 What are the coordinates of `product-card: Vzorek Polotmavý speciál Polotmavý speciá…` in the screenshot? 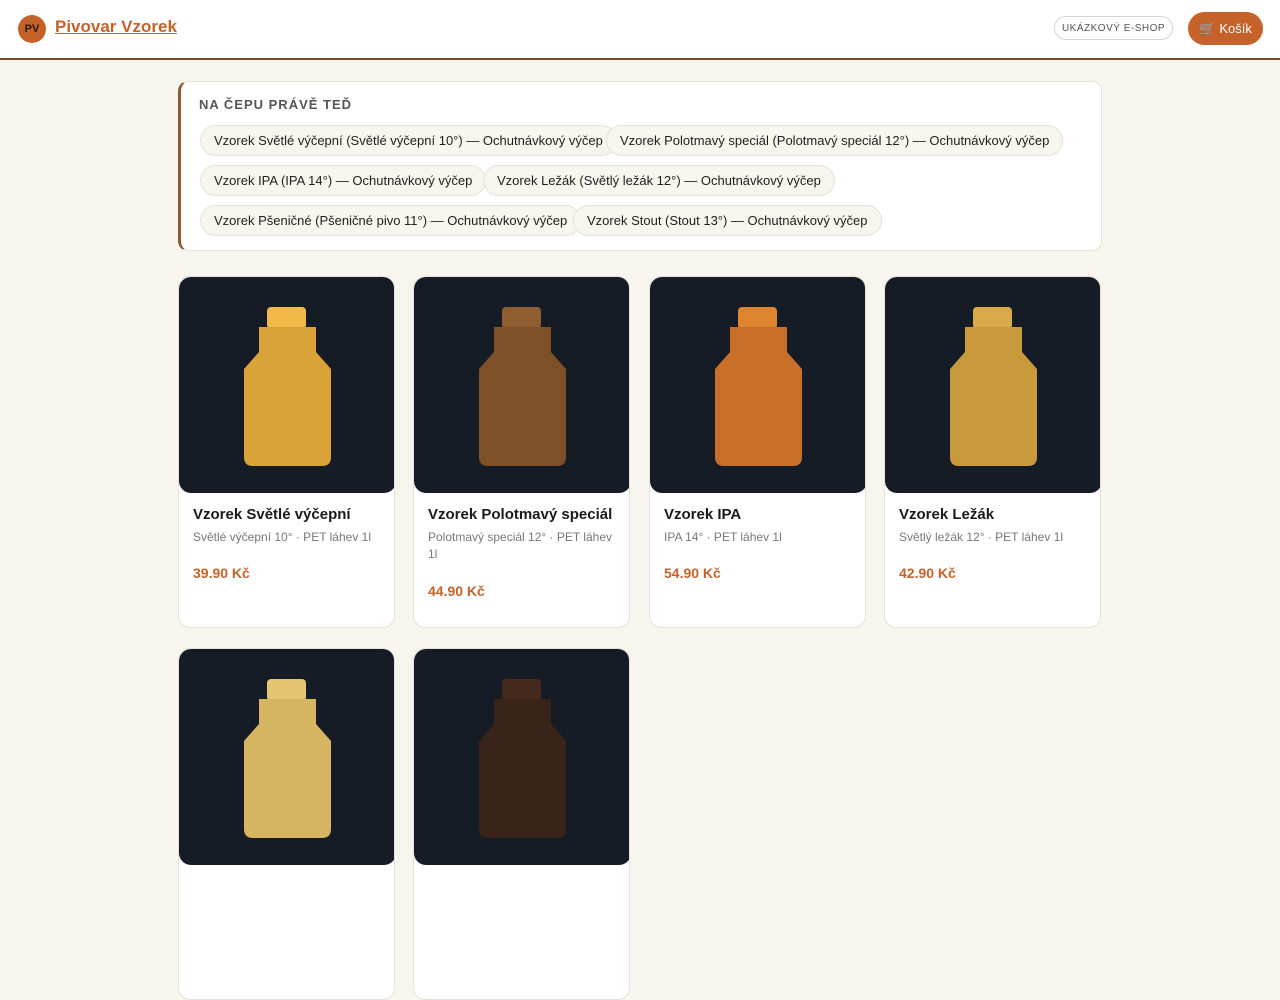 It's located at (521, 452).